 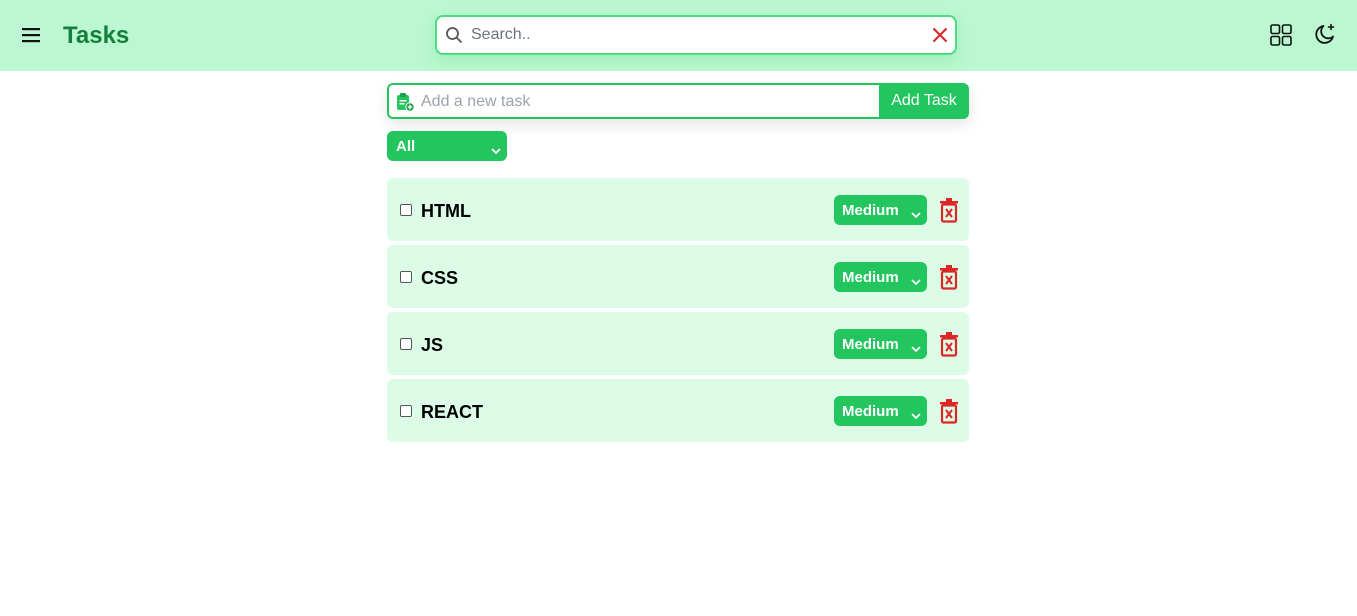 I want to click on search-box, so click(x=696, y=35).